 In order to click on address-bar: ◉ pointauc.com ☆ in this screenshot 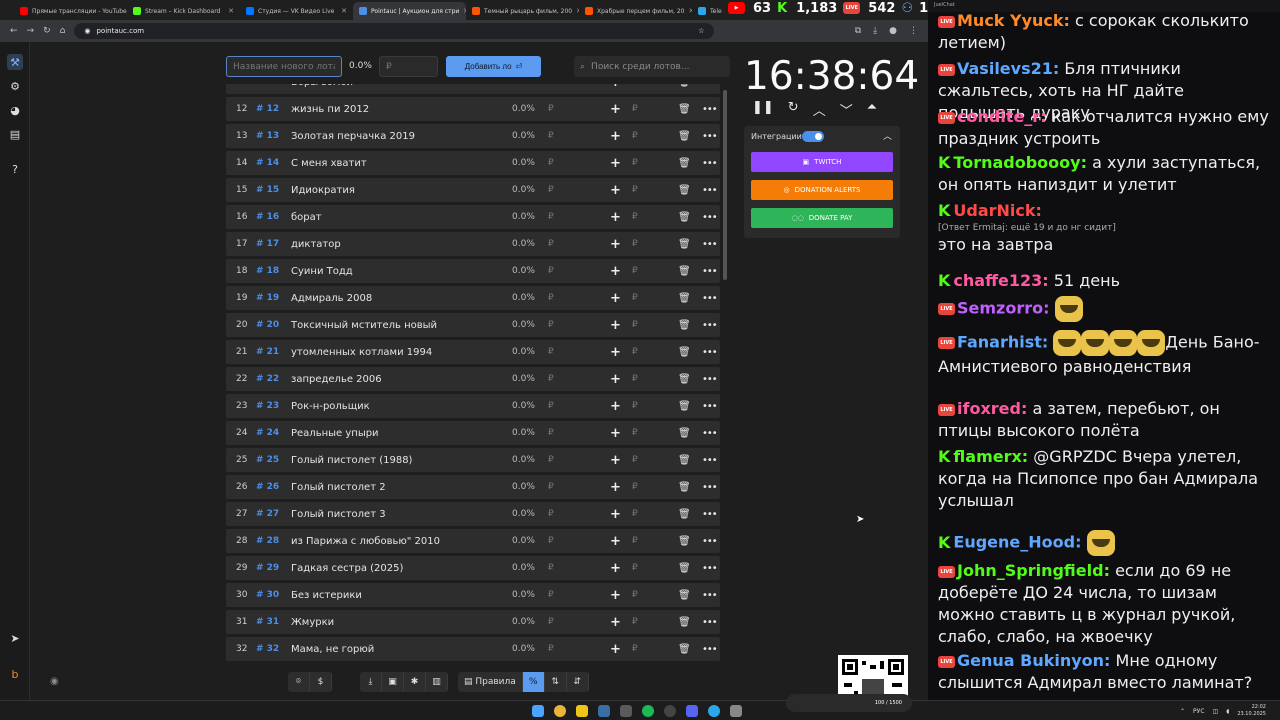, I will do `click(394, 31)`.